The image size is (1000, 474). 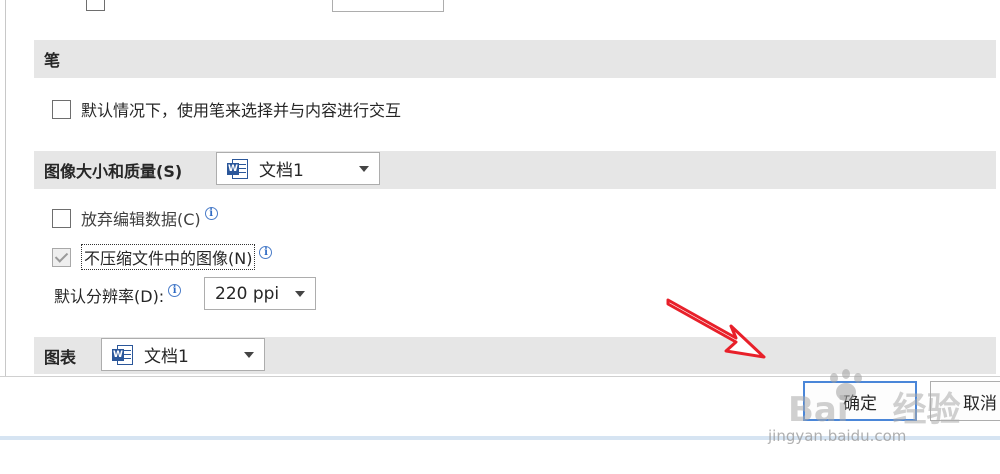 What do you see at coordinates (141, 219) in the screenshot?
I see `discard-edit-data-label: 放弃编辑数据(C)` at bounding box center [141, 219].